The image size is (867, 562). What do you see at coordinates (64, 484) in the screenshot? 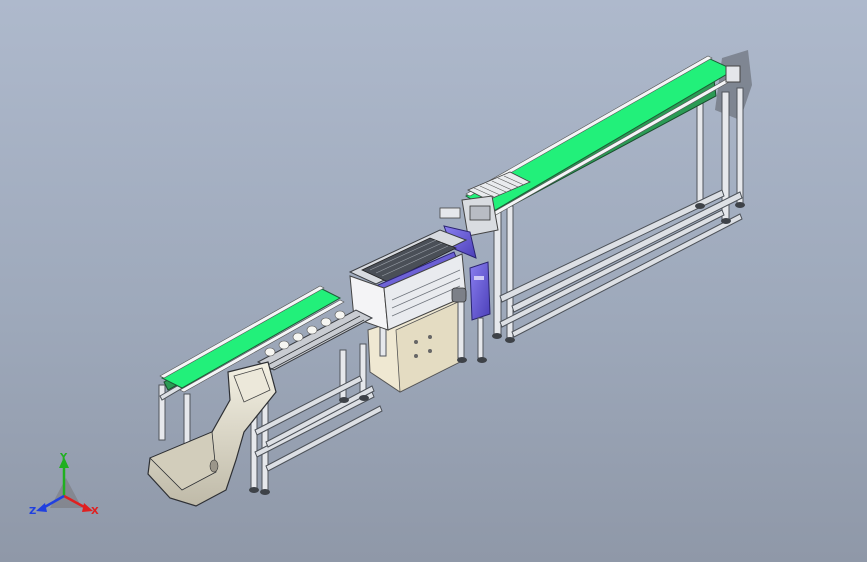
I see `coordinate-axes-icon` at bounding box center [64, 484].